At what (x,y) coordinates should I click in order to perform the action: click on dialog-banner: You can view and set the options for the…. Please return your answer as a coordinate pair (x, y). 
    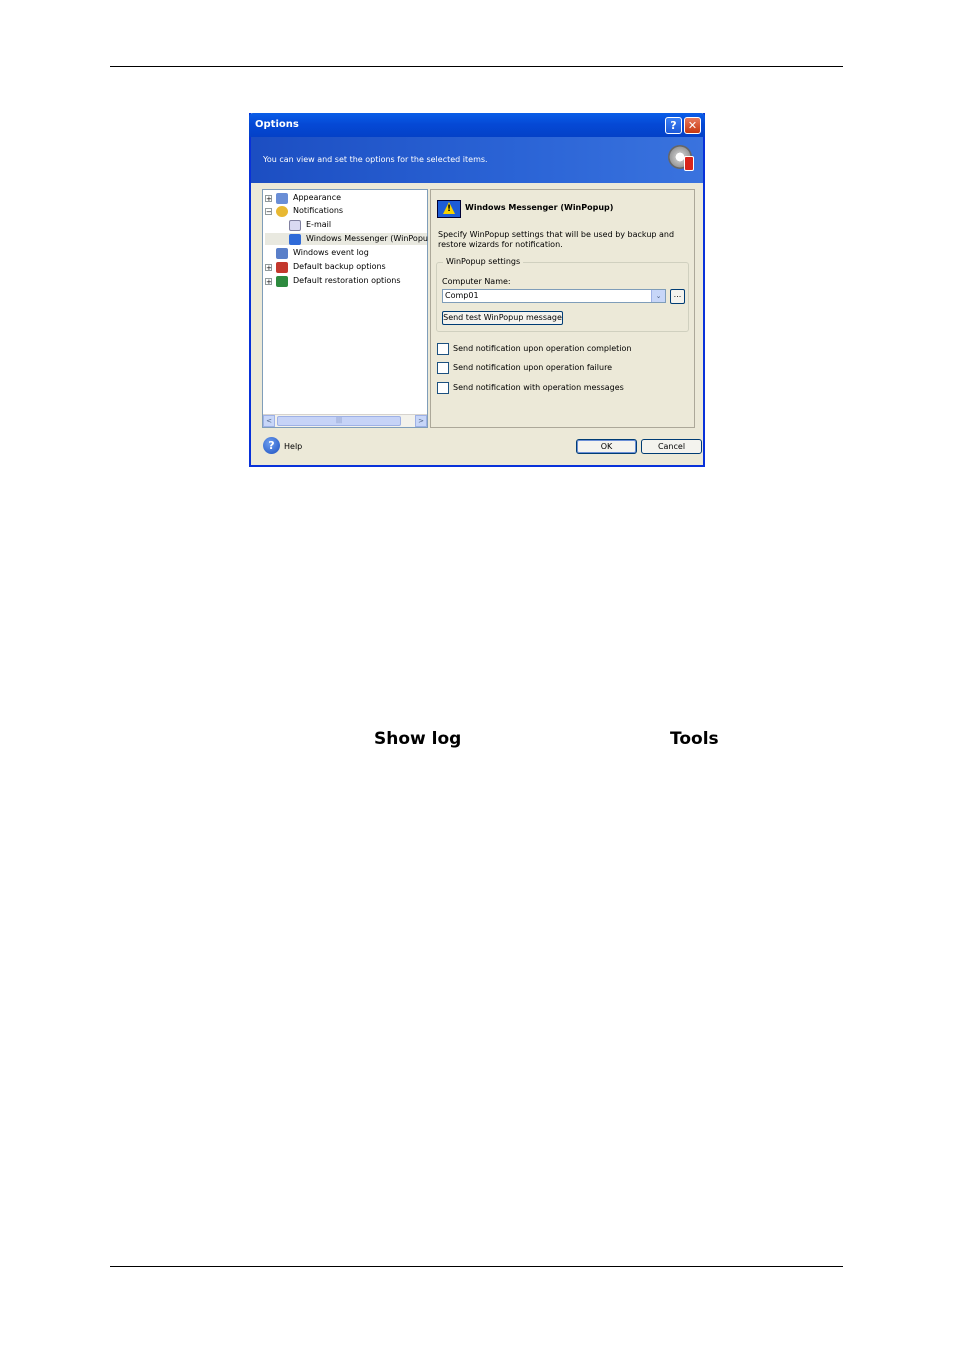
    Looking at the image, I should click on (477, 160).